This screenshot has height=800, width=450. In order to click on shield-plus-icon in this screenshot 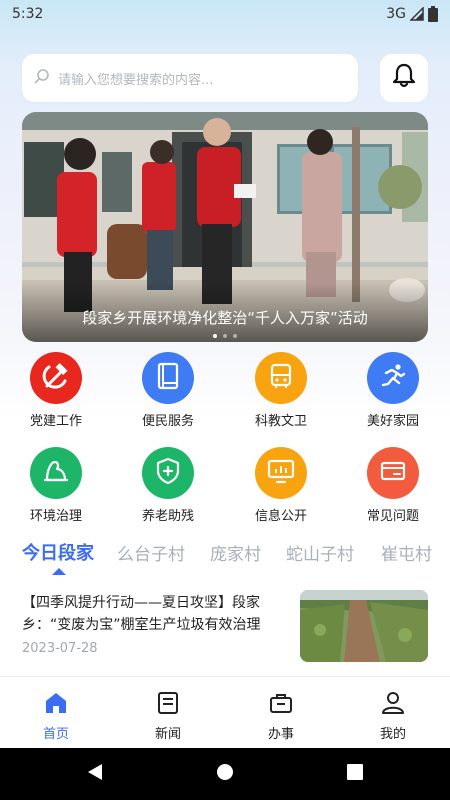, I will do `click(168, 473)`.